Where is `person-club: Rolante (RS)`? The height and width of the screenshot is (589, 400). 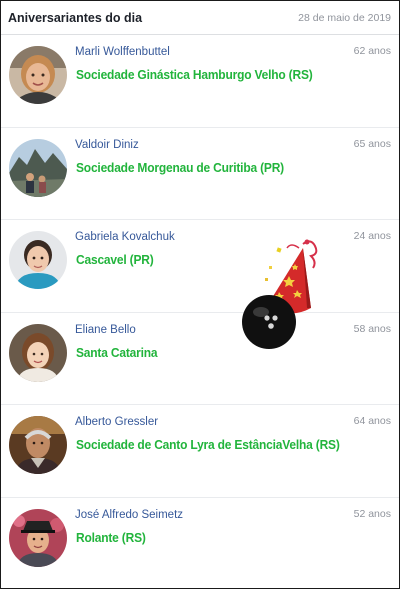
person-club: Rolante (RS) is located at coordinates (111, 537).